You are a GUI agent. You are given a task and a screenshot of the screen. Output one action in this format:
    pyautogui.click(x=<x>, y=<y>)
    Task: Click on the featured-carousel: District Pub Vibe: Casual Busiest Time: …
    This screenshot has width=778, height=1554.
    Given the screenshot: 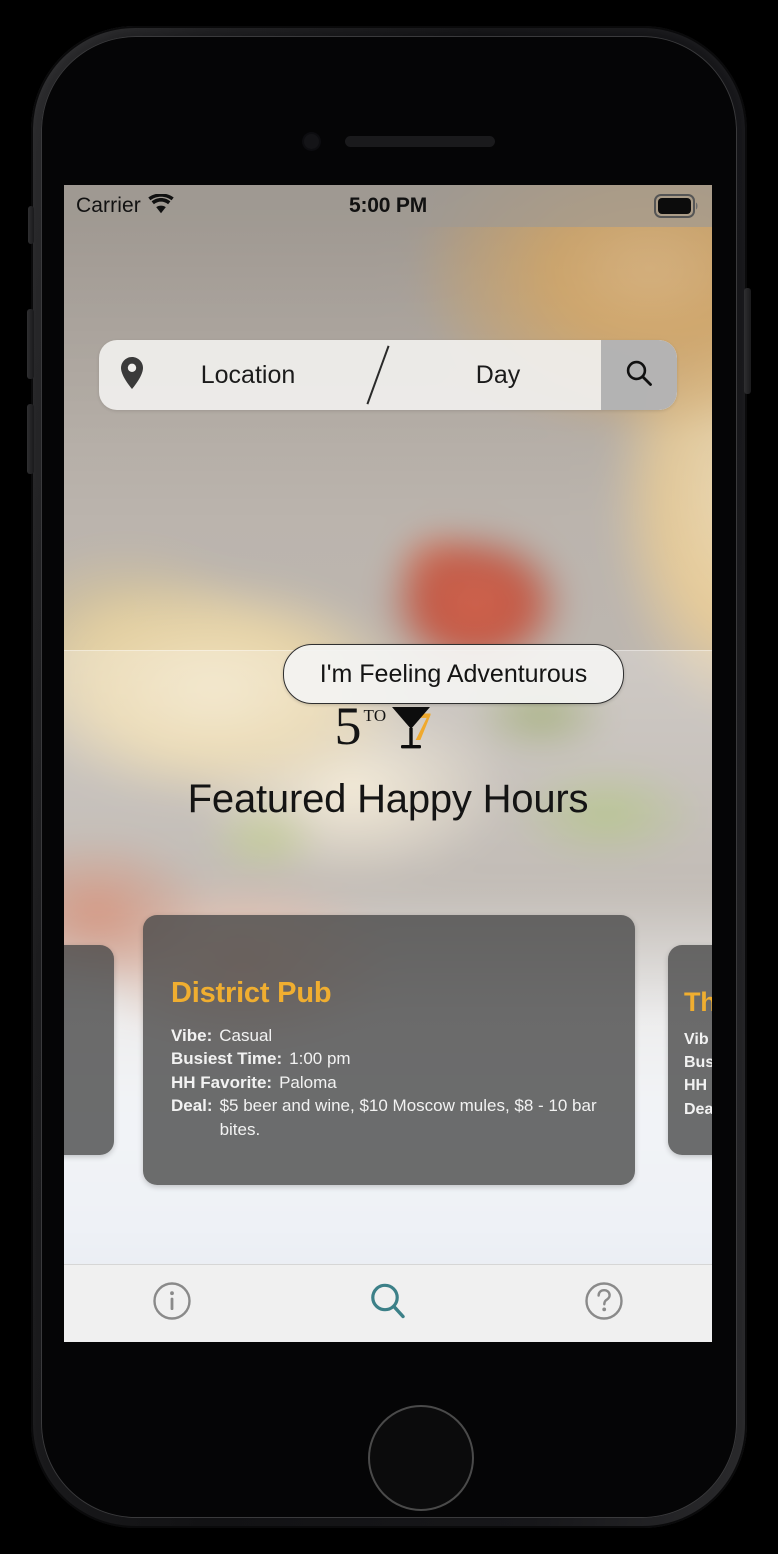 What is the action you would take?
    pyautogui.click(x=388, y=1050)
    